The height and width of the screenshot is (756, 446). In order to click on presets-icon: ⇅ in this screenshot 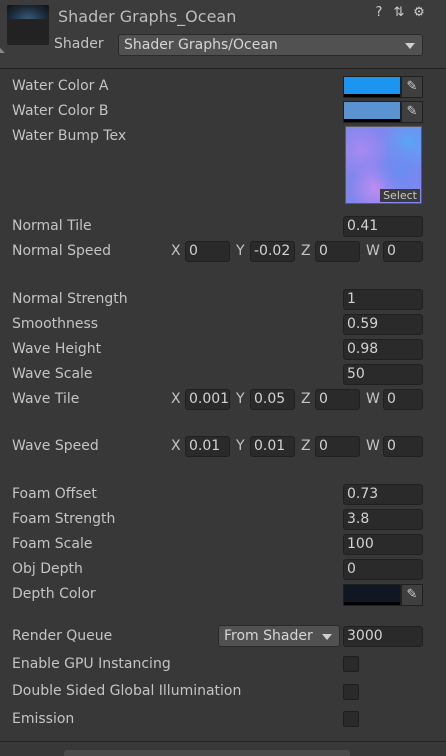, I will do `click(399, 13)`.